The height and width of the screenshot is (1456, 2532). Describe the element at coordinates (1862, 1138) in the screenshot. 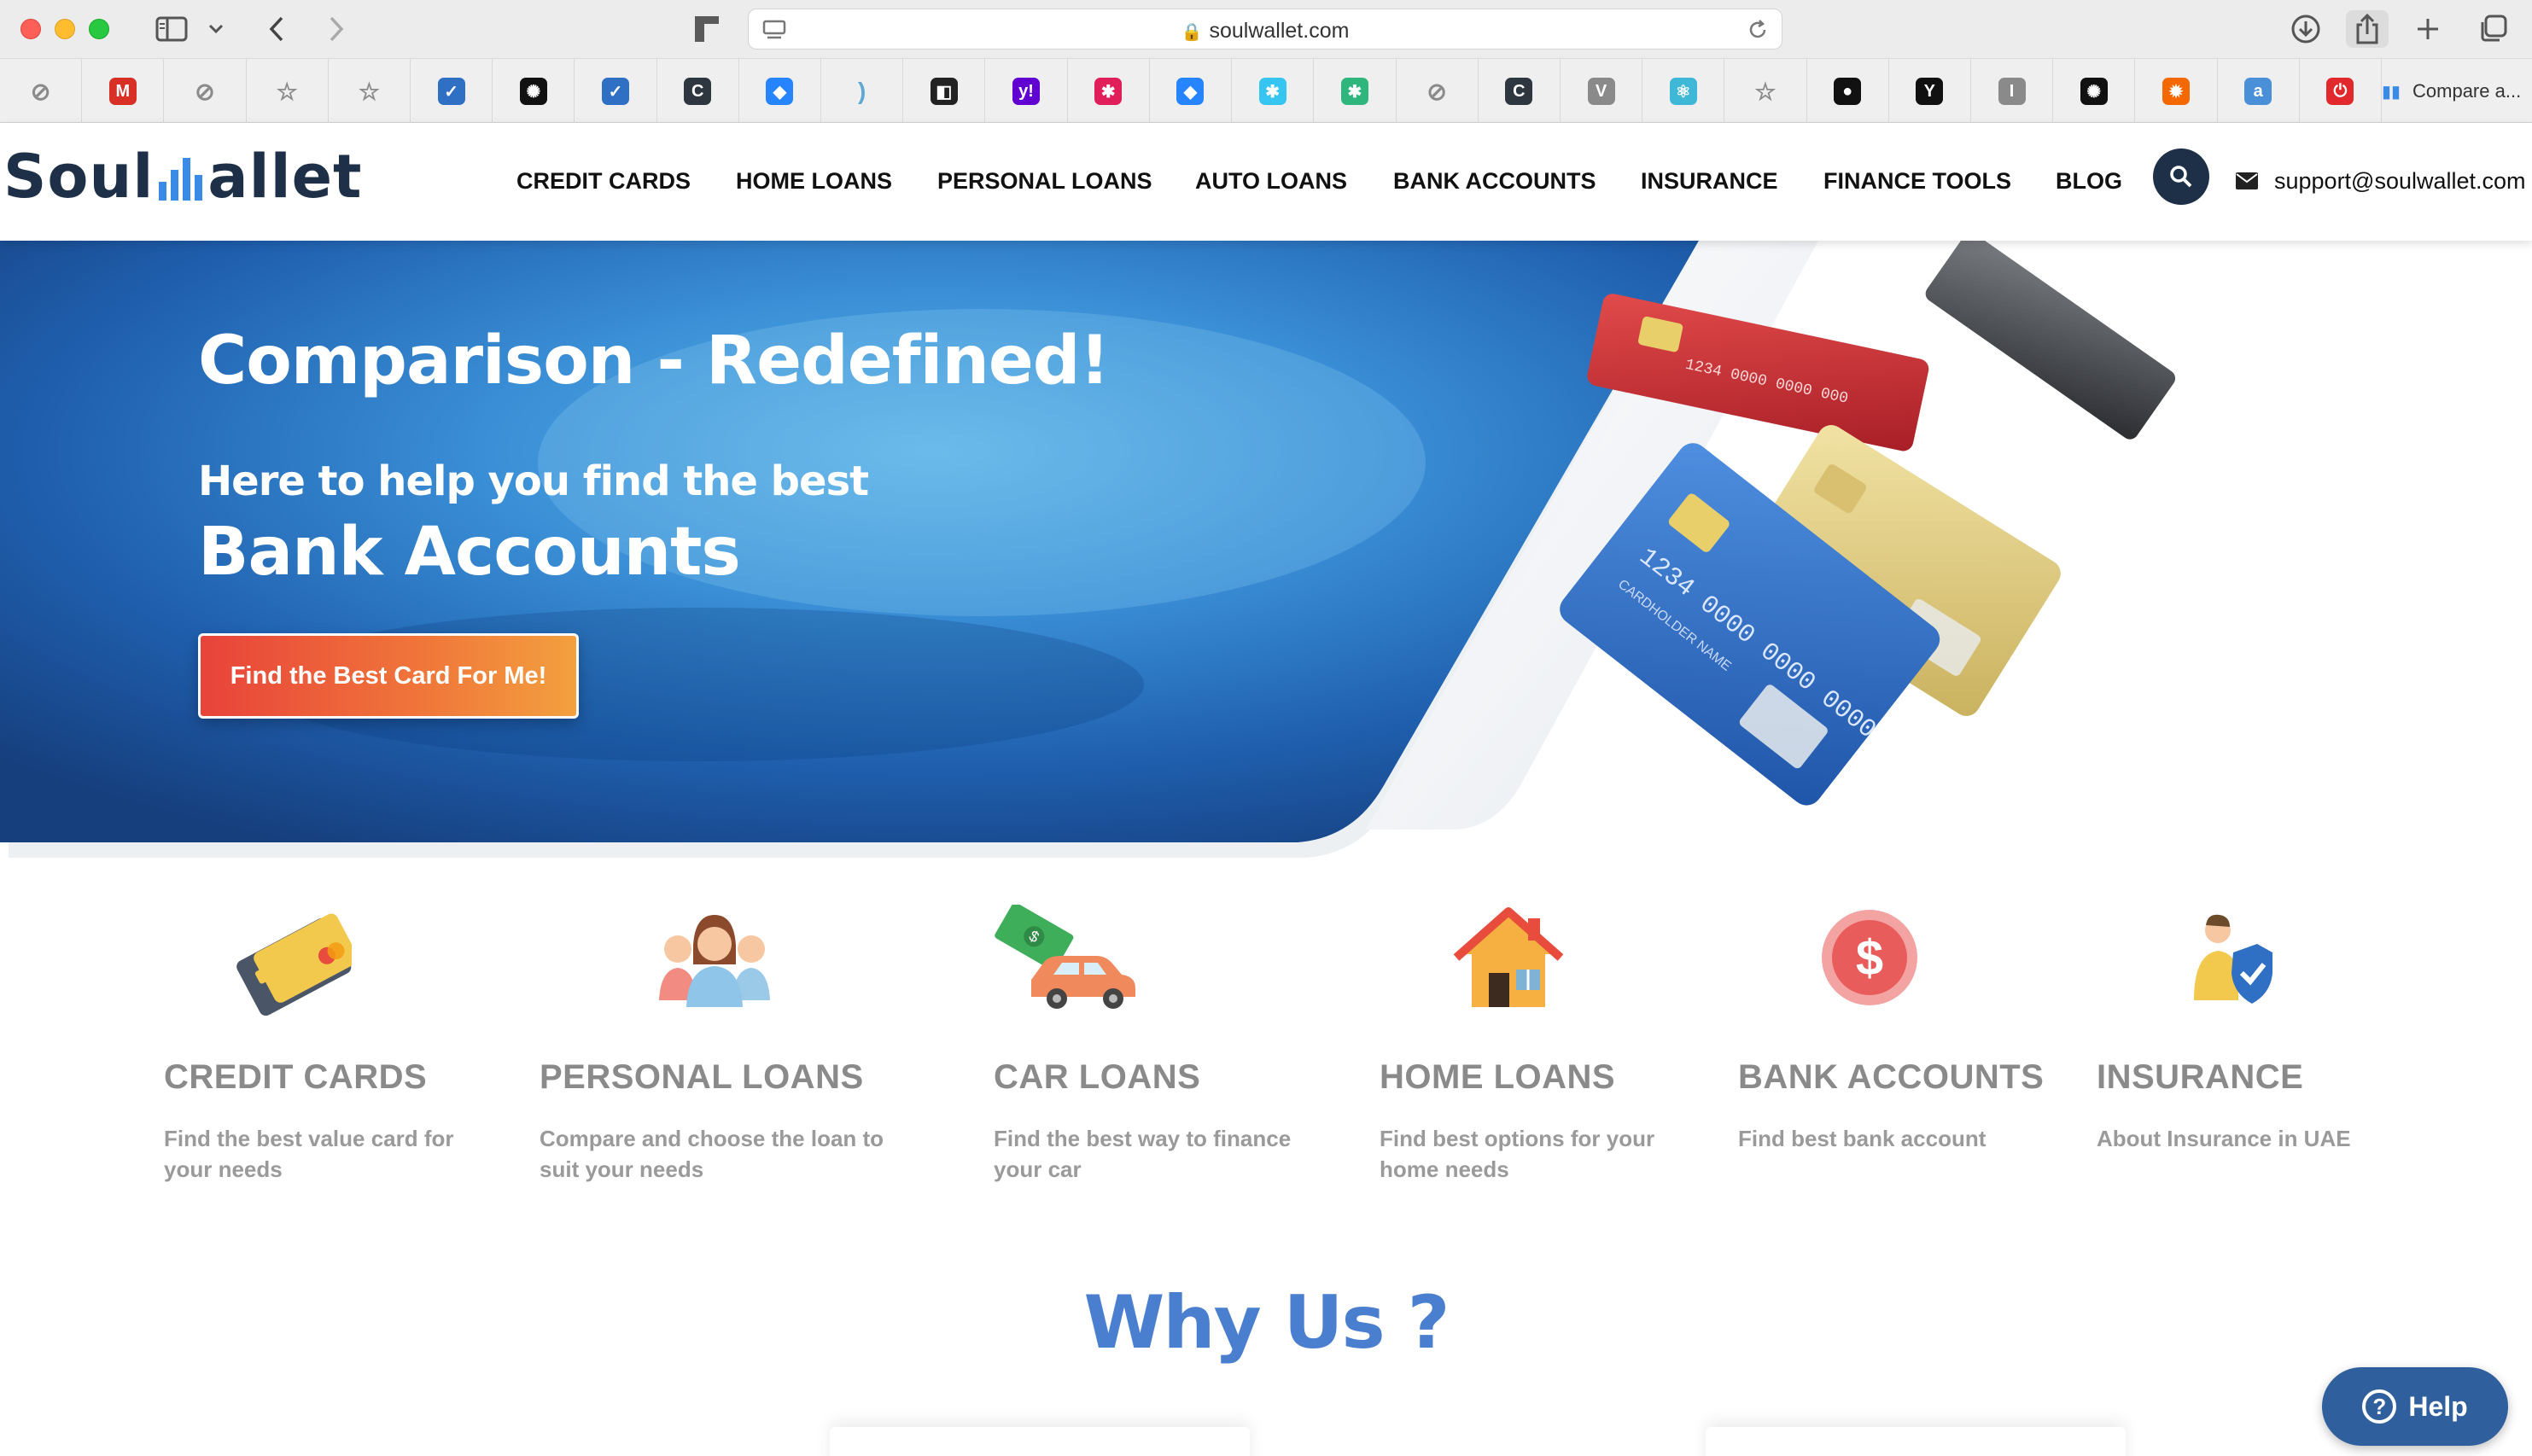

I see `feature-description: Find best bank account` at that location.